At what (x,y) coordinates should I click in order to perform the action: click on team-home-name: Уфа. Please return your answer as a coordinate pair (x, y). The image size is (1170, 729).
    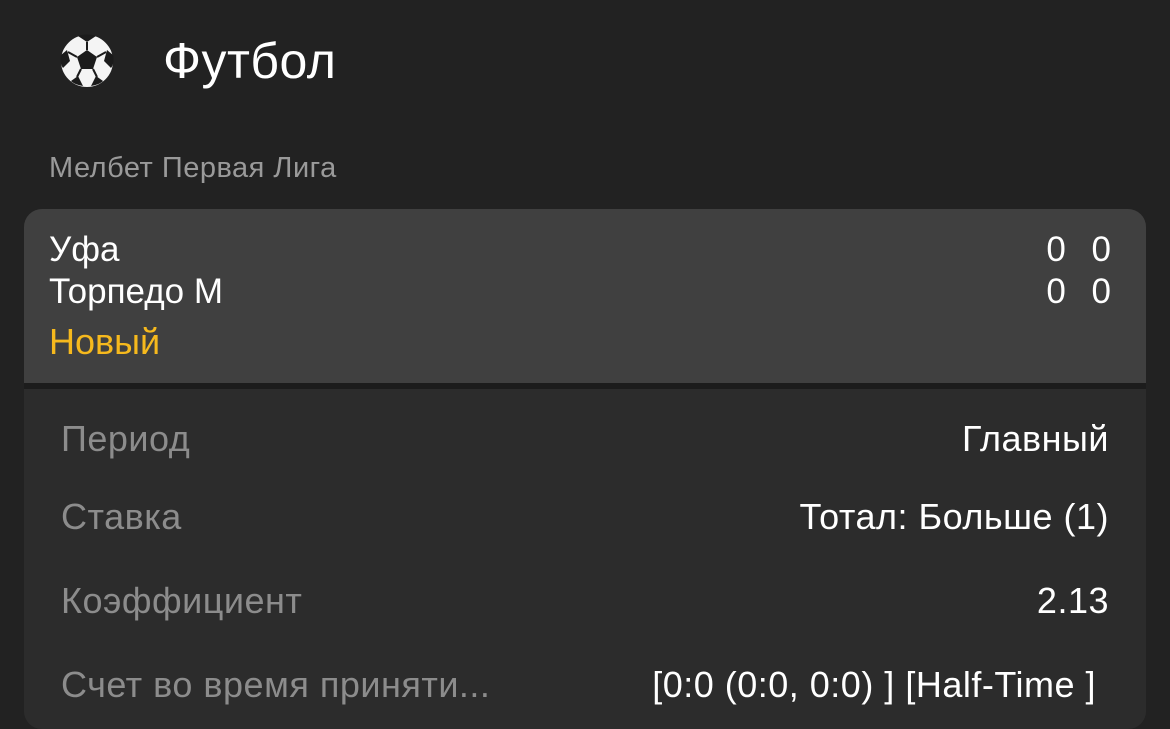
    Looking at the image, I should click on (84, 249).